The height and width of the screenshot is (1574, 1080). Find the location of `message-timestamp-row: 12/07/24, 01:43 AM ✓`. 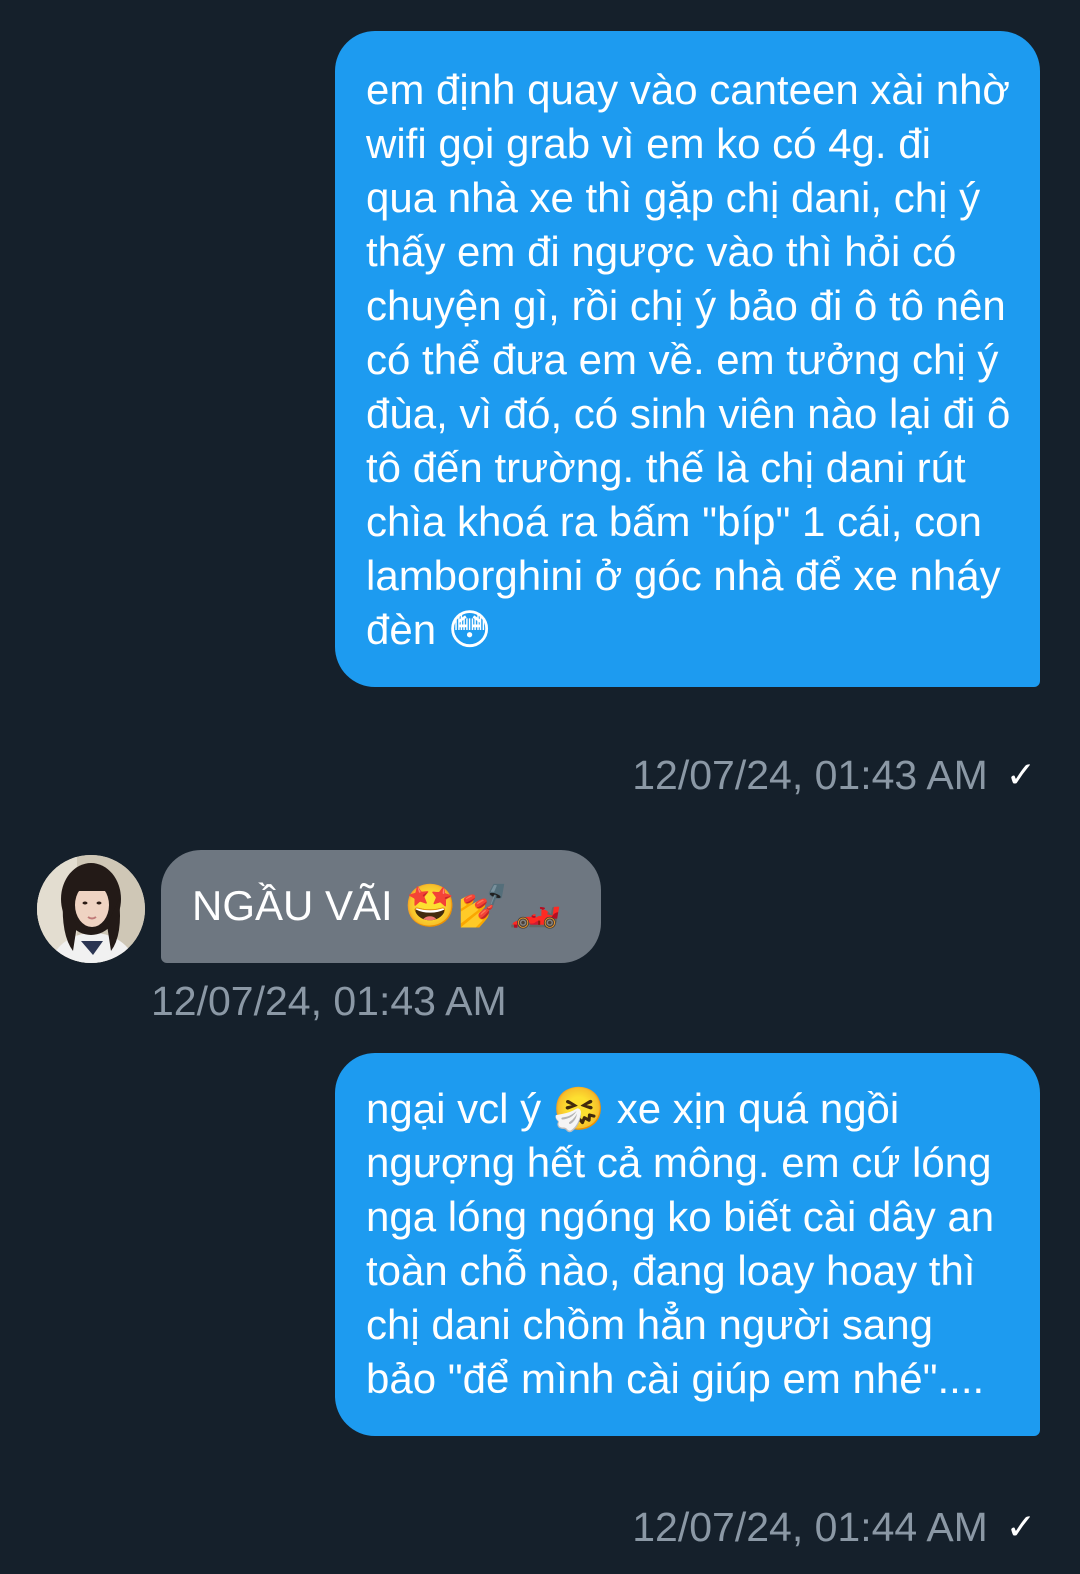

message-timestamp-row: 12/07/24, 01:43 AM ✓ is located at coordinates (834, 775).